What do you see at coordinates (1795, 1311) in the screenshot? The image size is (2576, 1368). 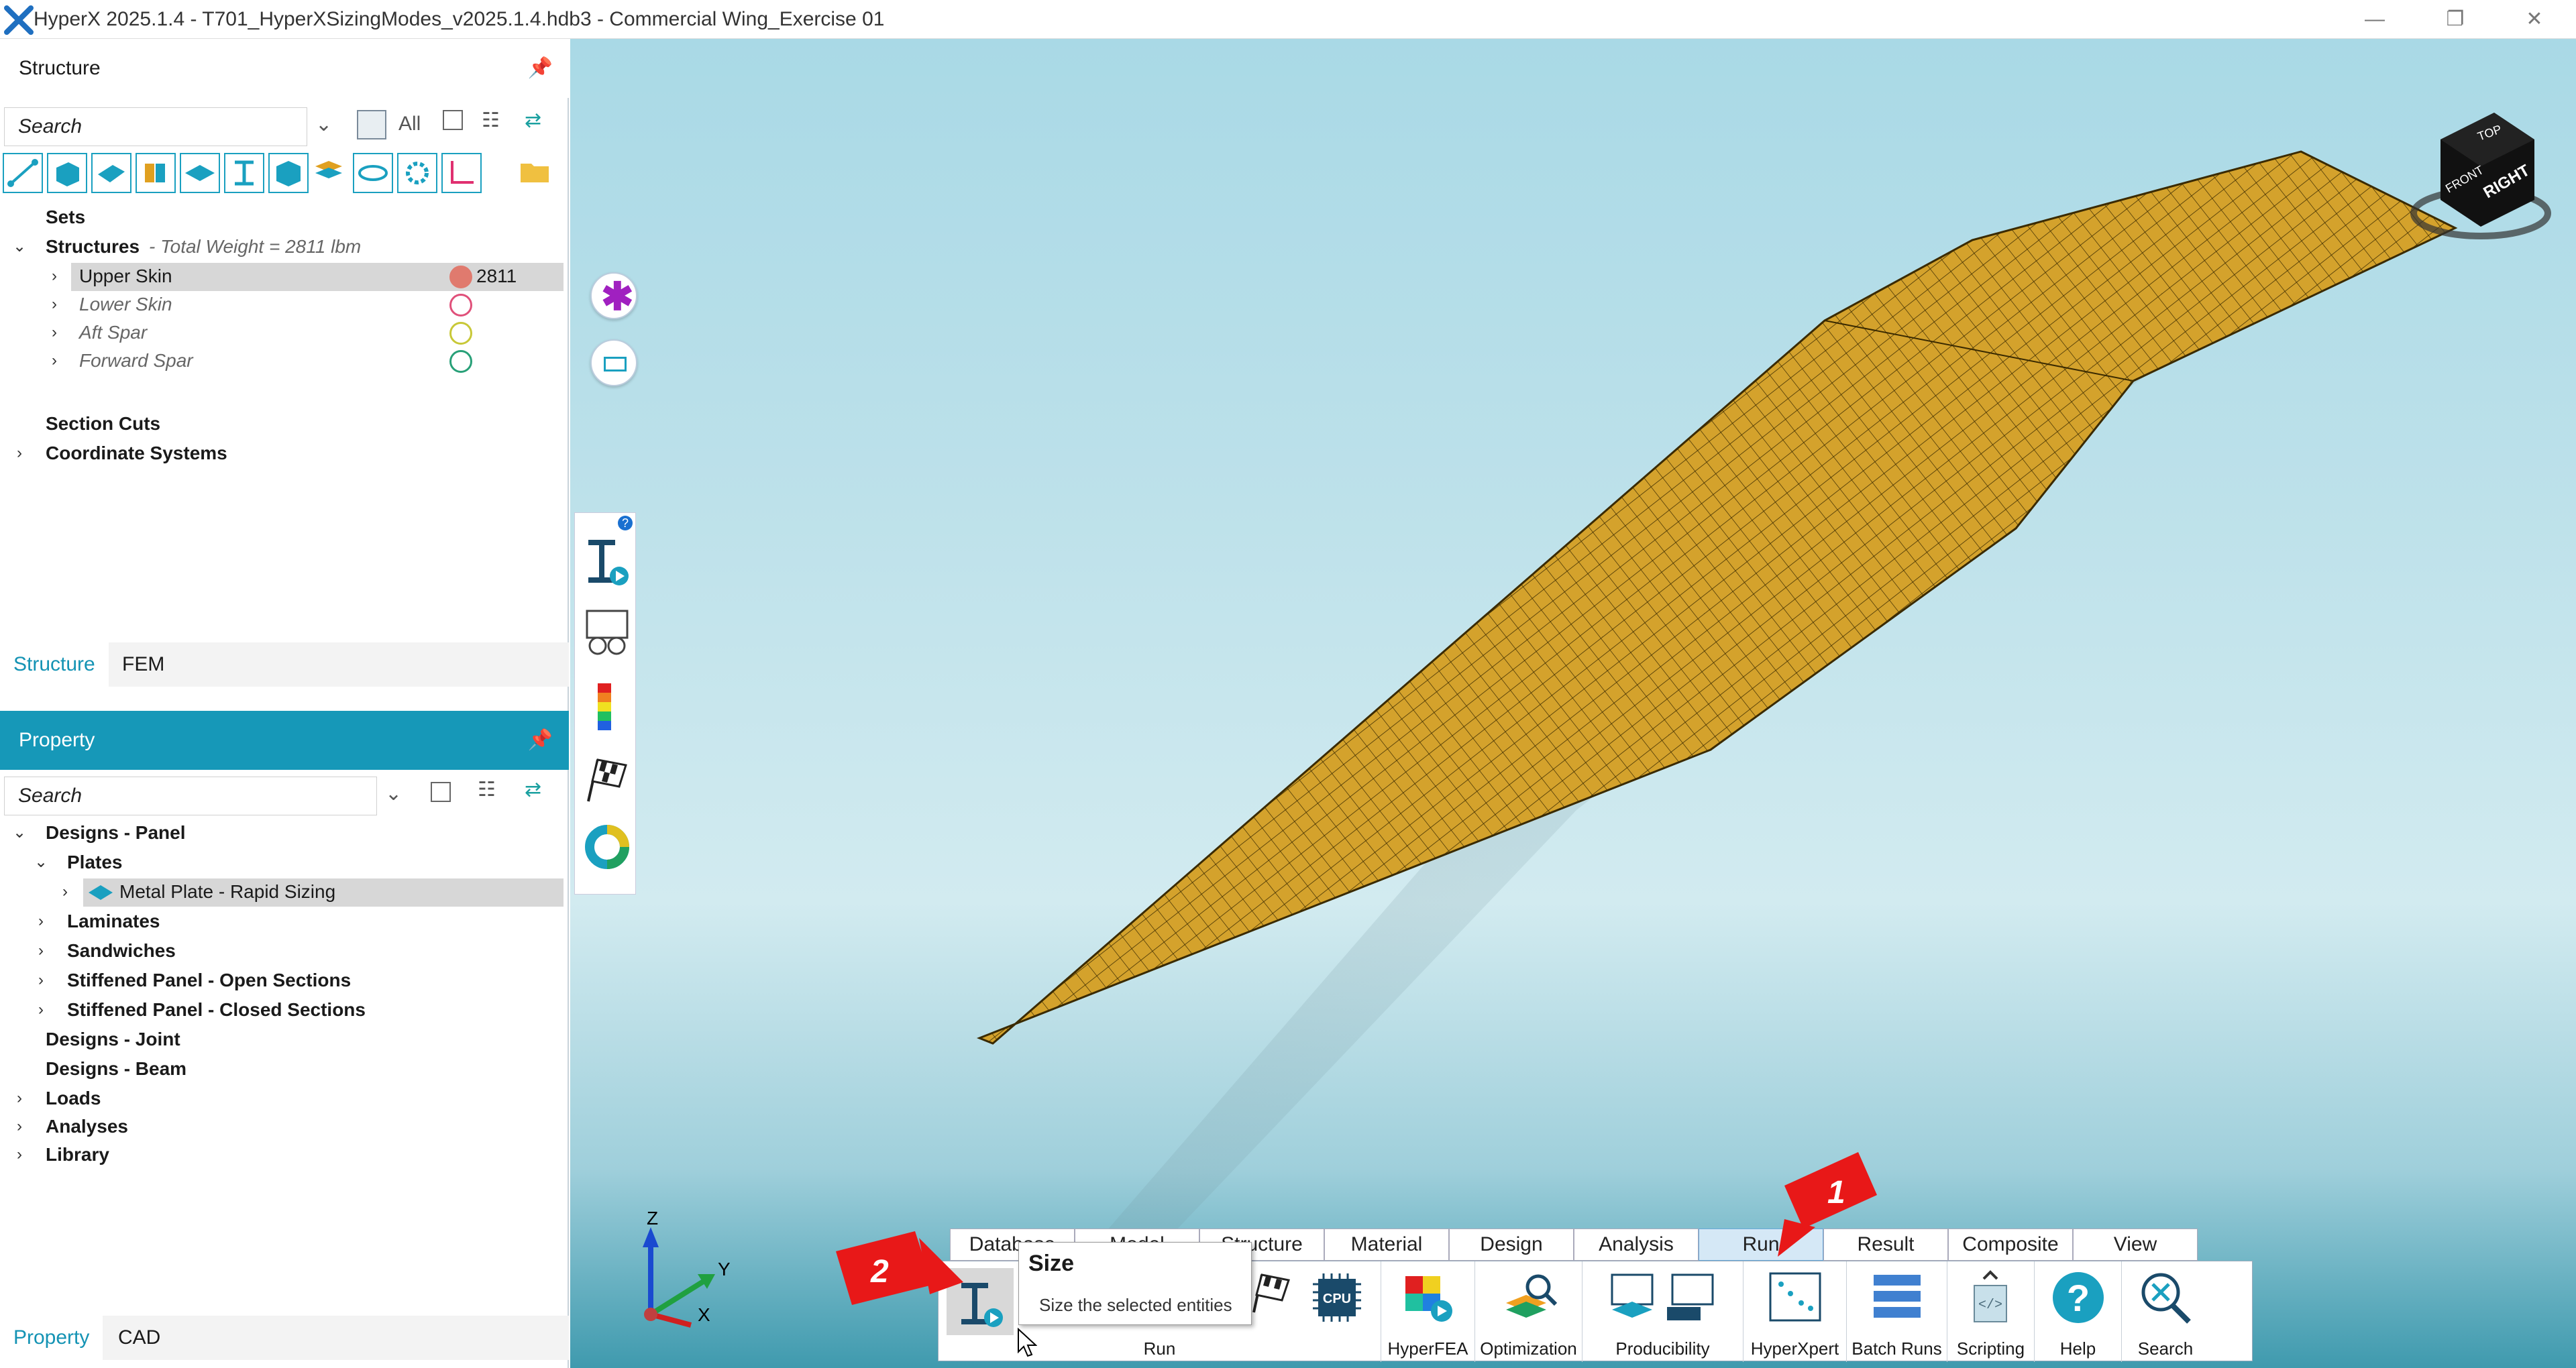 I see `hyperxpert-button: HyperXpert` at bounding box center [1795, 1311].